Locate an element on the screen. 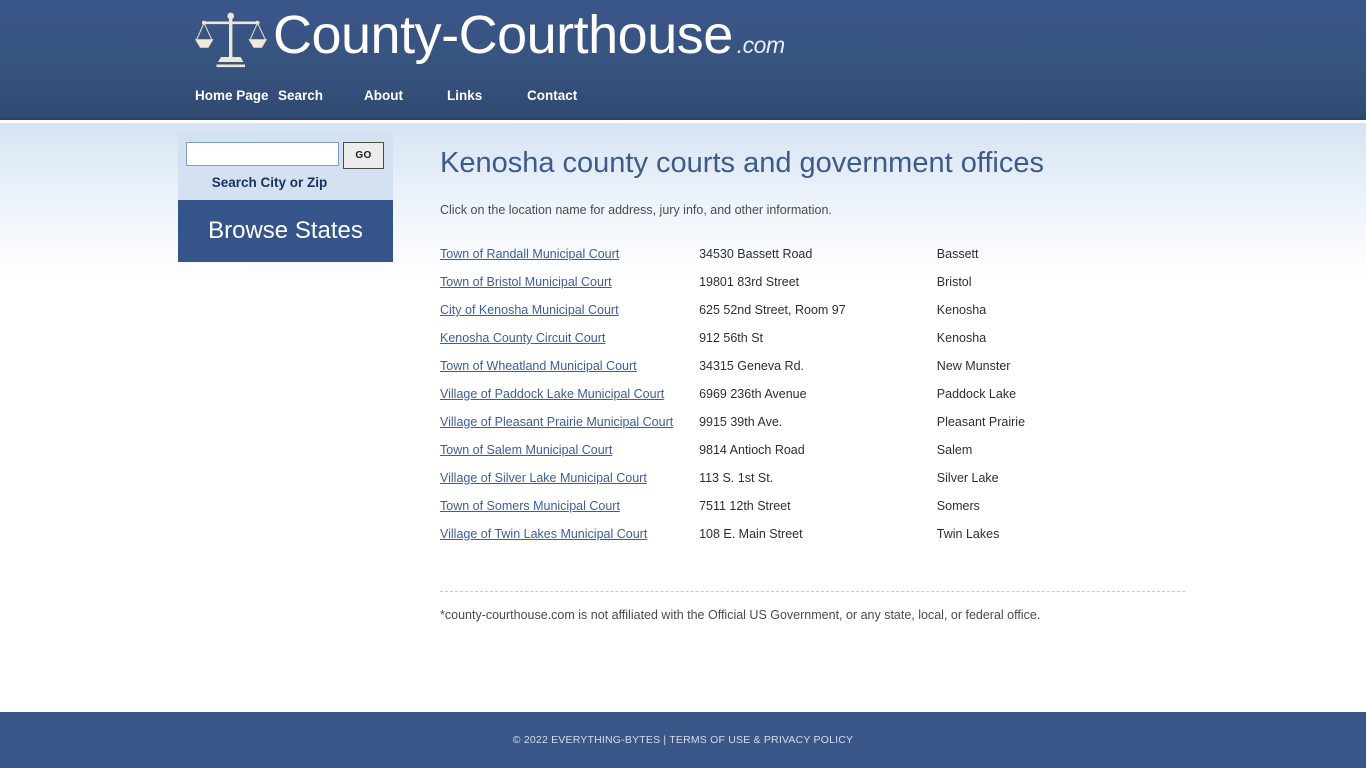 The width and height of the screenshot is (1366, 768). cell-court-name: Kenosha County Circuit Court is located at coordinates (569, 339).